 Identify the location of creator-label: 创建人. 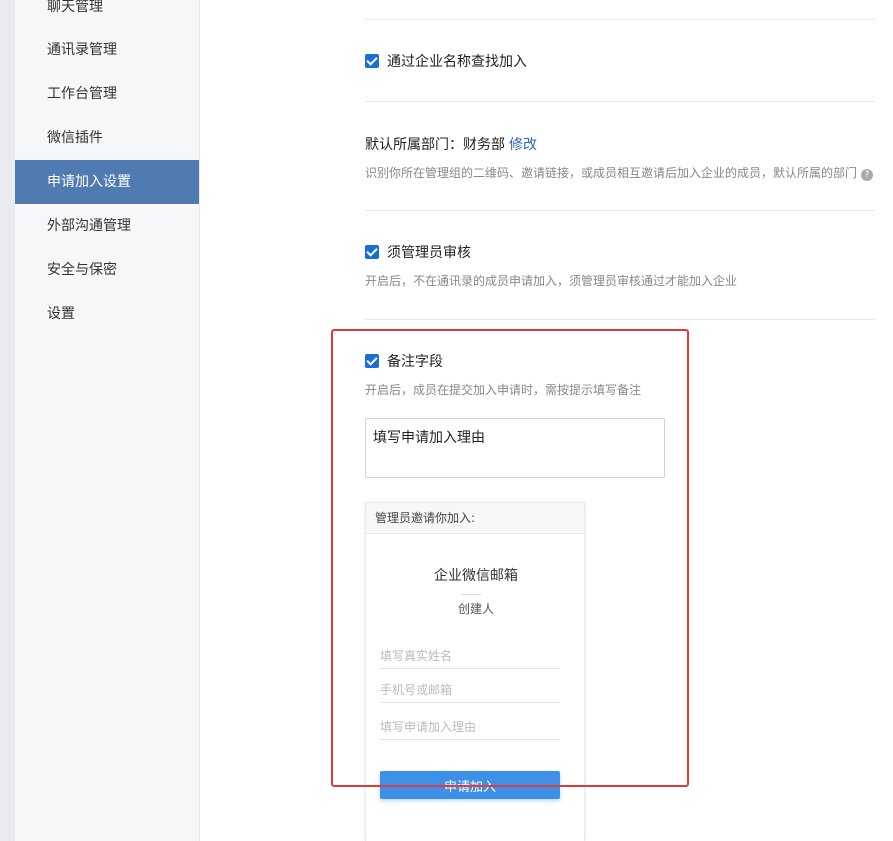
(475, 609).